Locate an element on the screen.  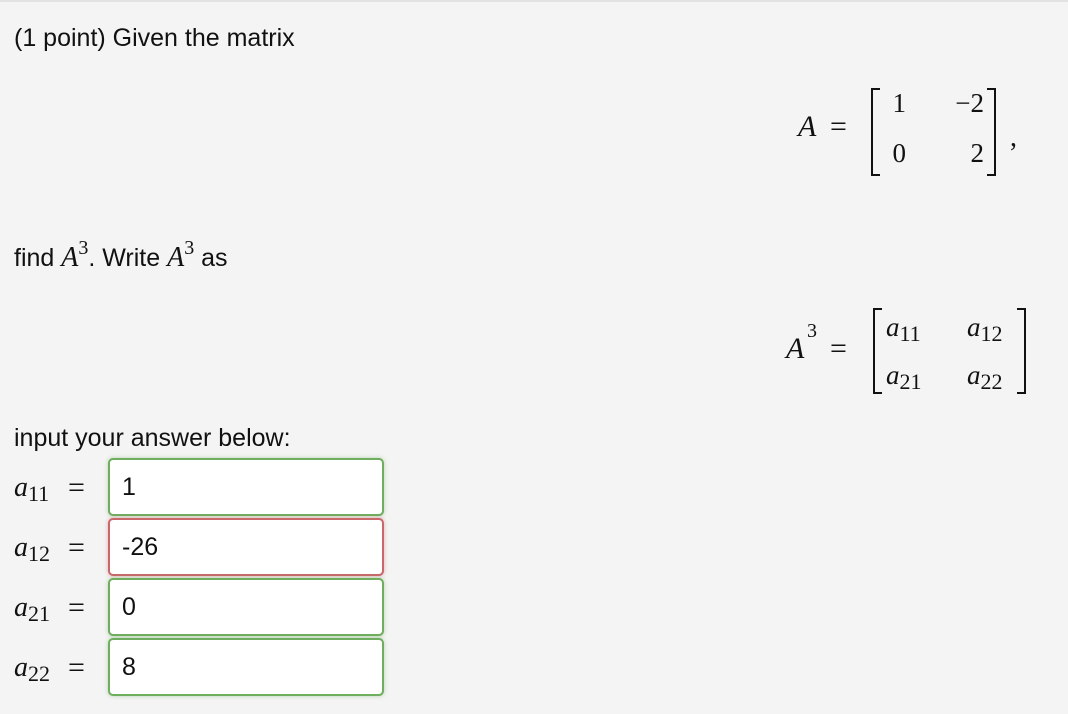
matrix-a-cell-12: −2 is located at coordinates (969, 103).